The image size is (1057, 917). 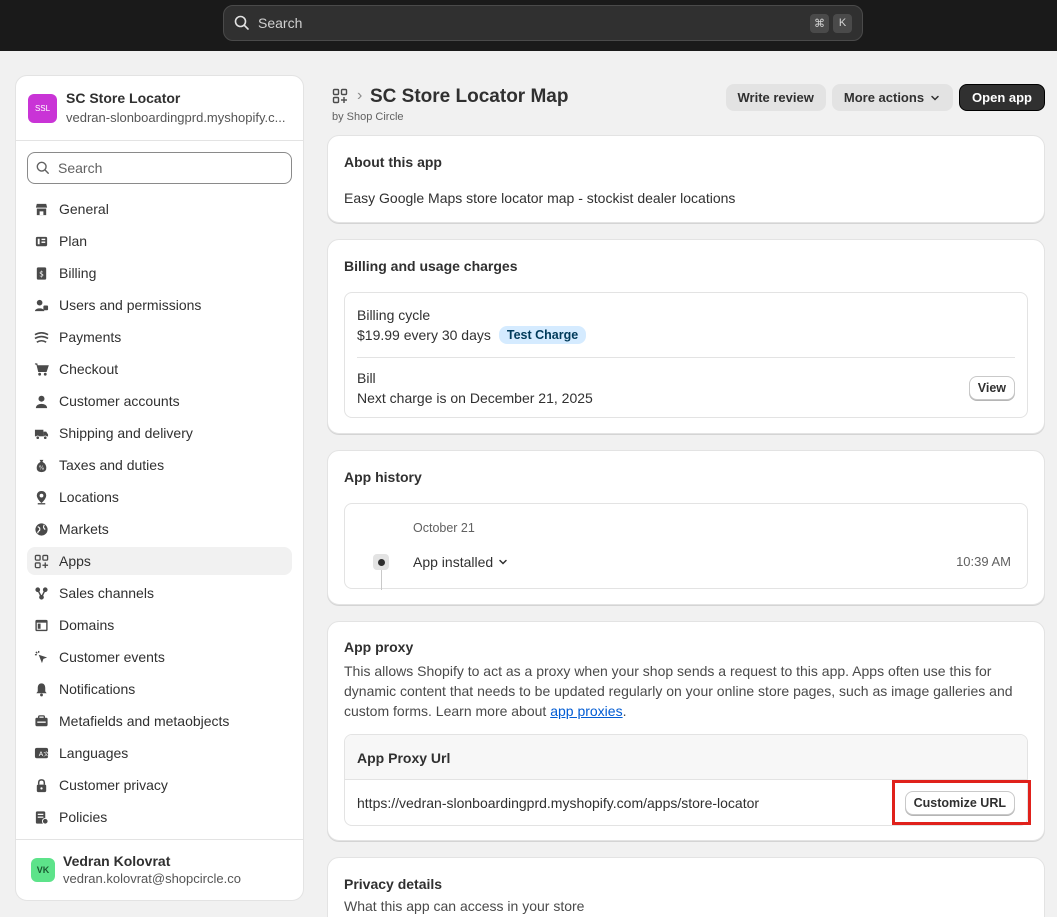 What do you see at coordinates (43, 870) in the screenshot?
I see `user-avatar: VK` at bounding box center [43, 870].